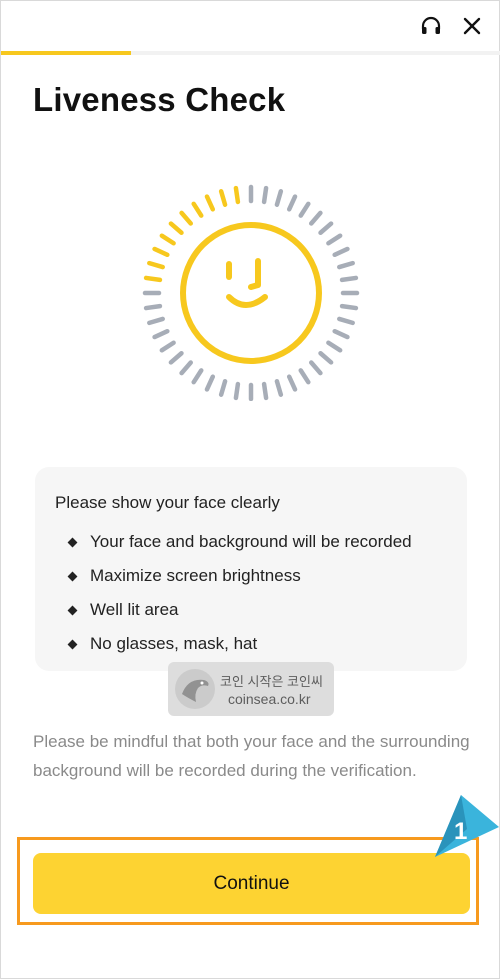 Image resolution: width=500 pixels, height=979 pixels. I want to click on watermark-slogan: 코인 시작은 코인씨, so click(271, 681).